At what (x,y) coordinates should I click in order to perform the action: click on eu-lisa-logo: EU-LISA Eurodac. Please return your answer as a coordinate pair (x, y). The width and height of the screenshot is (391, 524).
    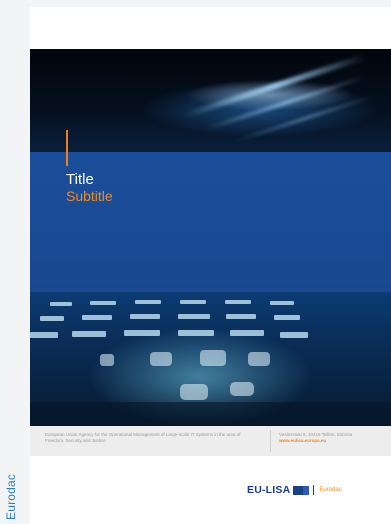
    Looking at the image, I should click on (294, 490).